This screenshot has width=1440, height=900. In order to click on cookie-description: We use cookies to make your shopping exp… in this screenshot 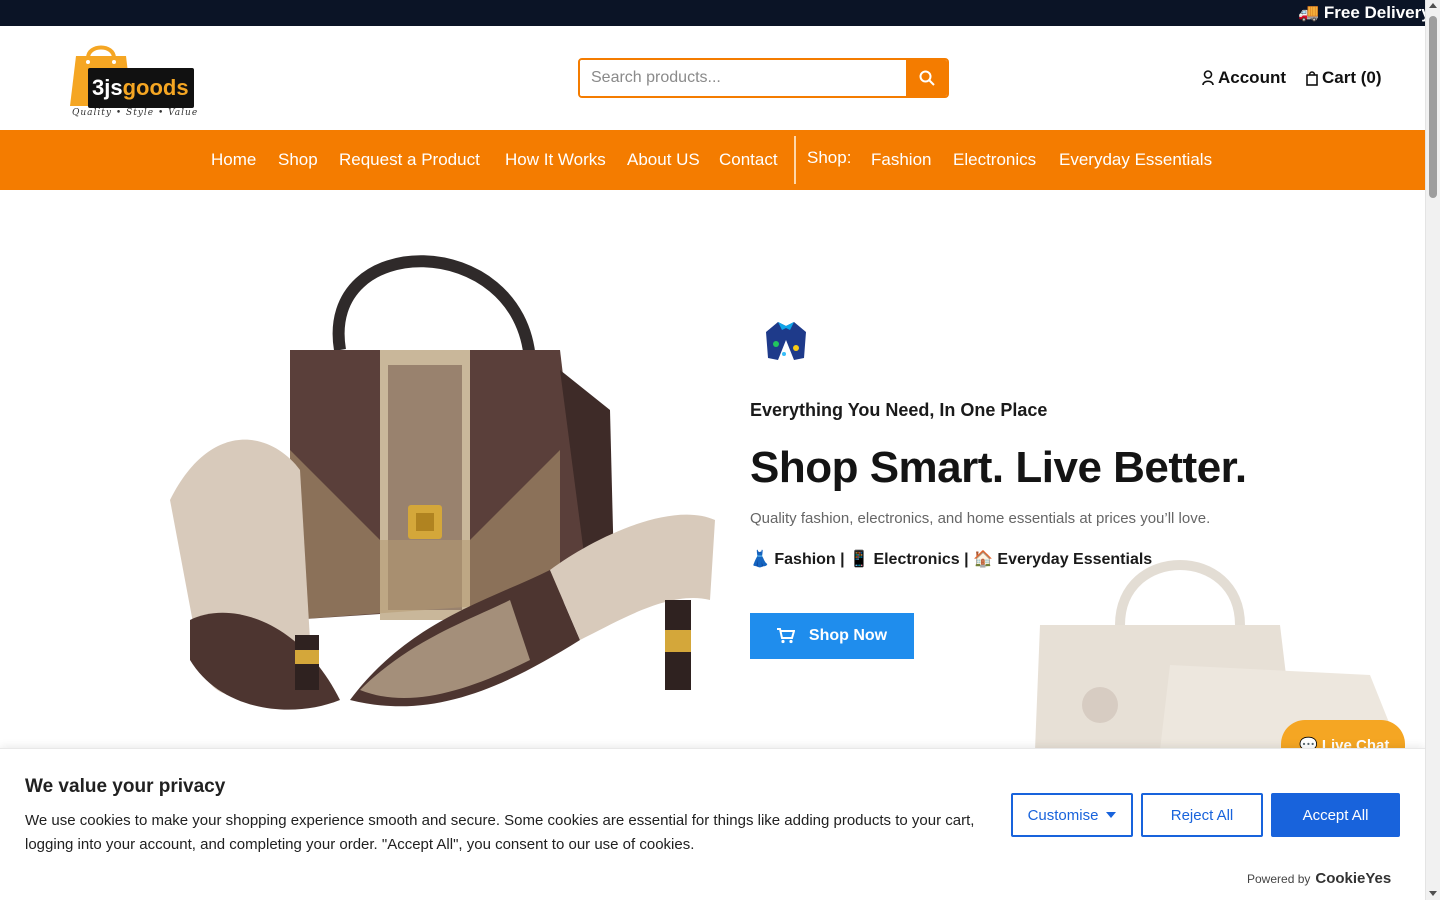, I will do `click(500, 832)`.